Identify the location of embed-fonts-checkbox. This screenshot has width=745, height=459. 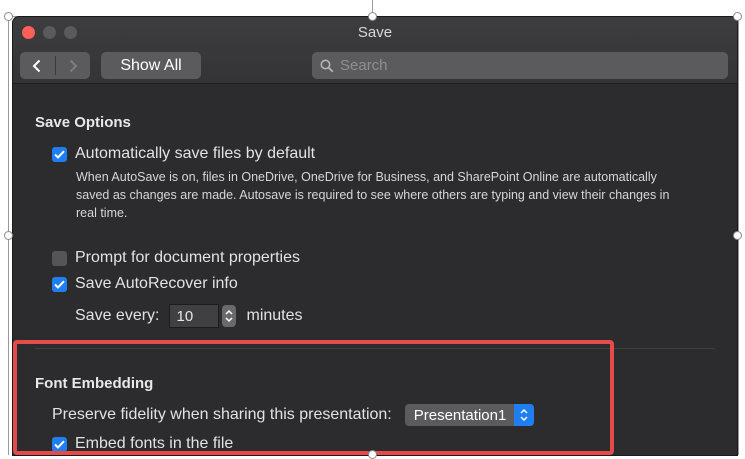
(59, 444).